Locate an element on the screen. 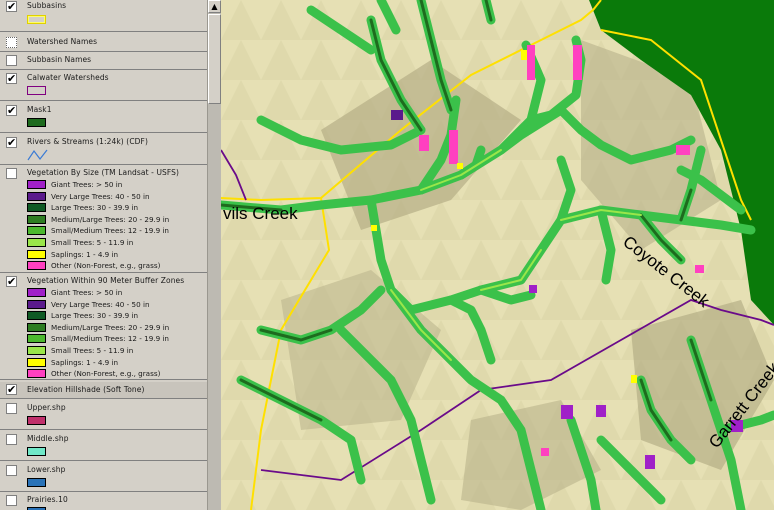 The width and height of the screenshot is (774, 510). creek-label-devils: vils Creek is located at coordinates (260, 213).